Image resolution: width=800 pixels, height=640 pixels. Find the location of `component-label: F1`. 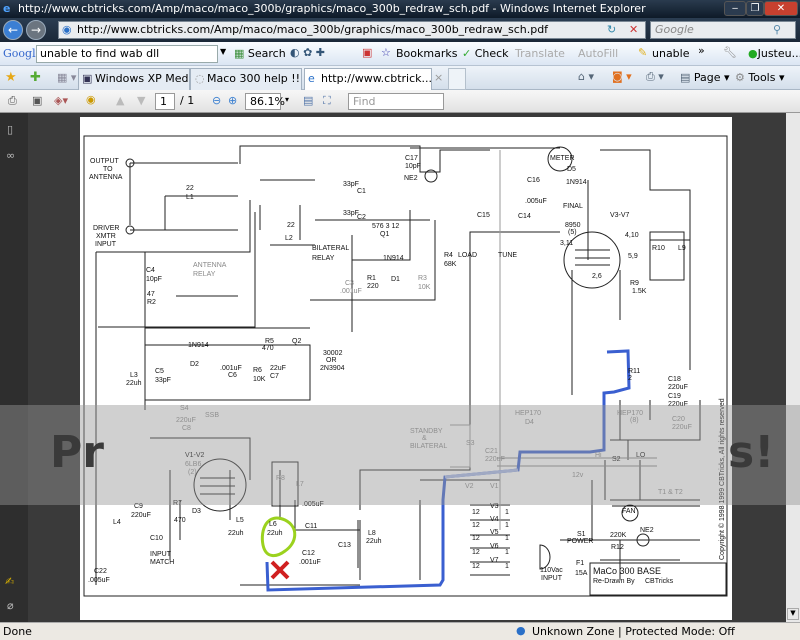

component-label: F1 is located at coordinates (580, 563).